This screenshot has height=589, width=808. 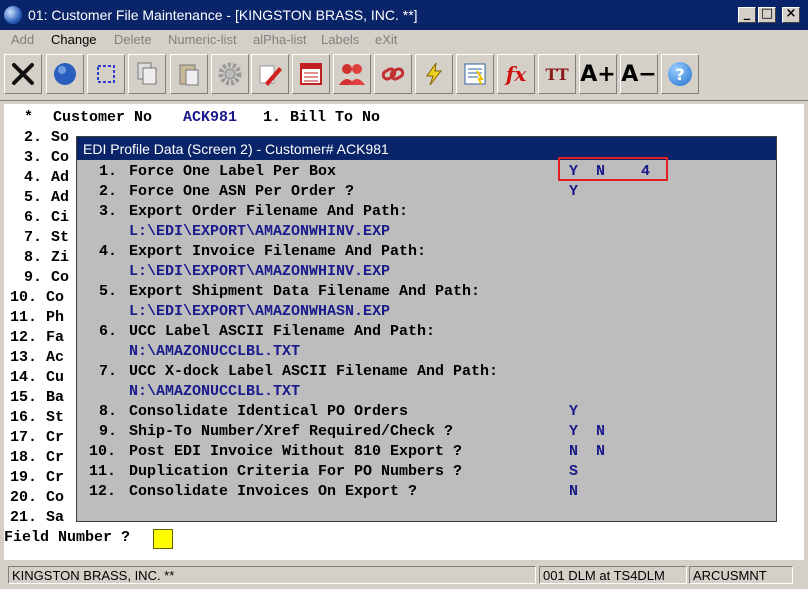 I want to click on field-label: 15. Ba, so click(x=37, y=397).